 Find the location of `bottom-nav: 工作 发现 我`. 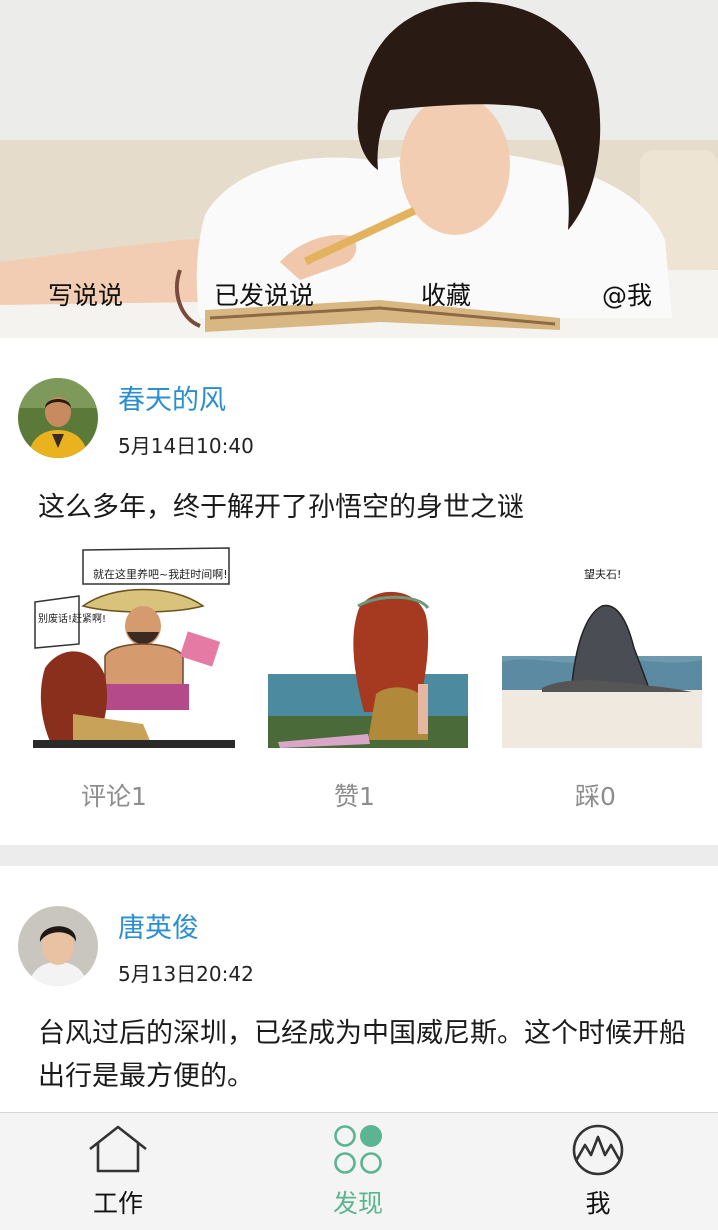

bottom-nav: 工作 发现 我 is located at coordinates (359, 1171).